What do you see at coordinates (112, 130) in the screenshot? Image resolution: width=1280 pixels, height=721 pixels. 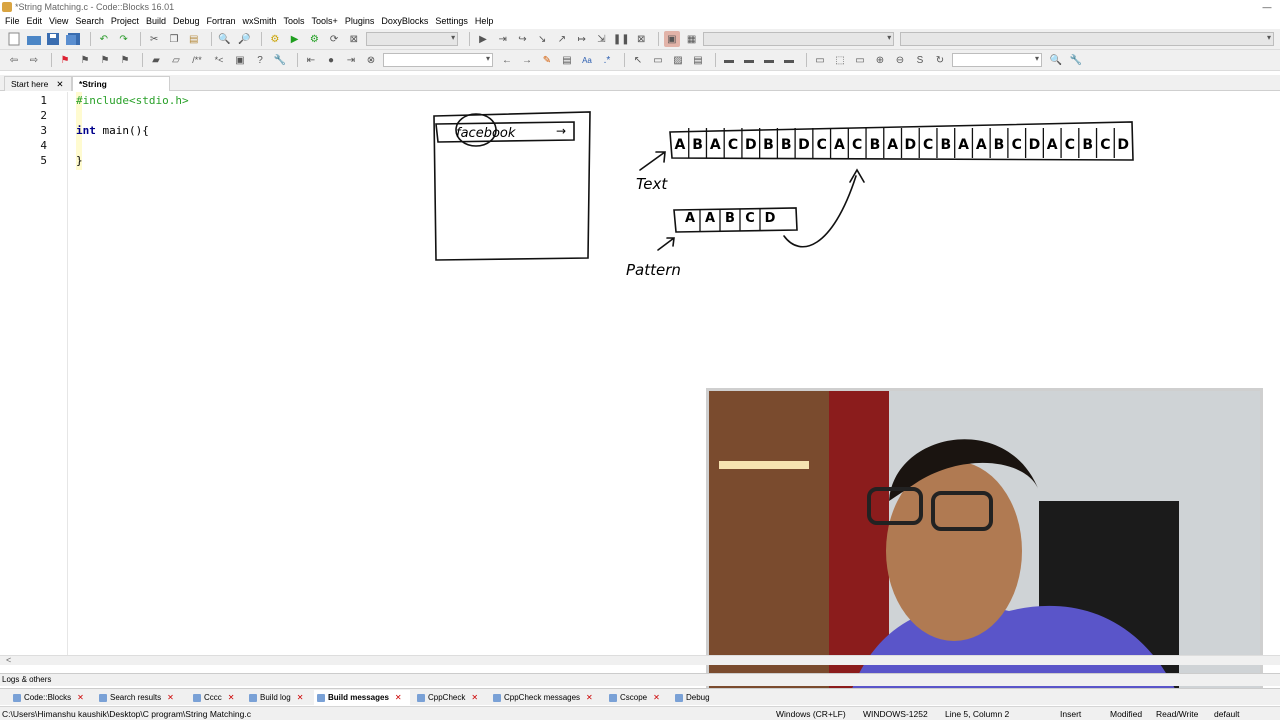 I see `code-line: int main(){` at bounding box center [112, 130].